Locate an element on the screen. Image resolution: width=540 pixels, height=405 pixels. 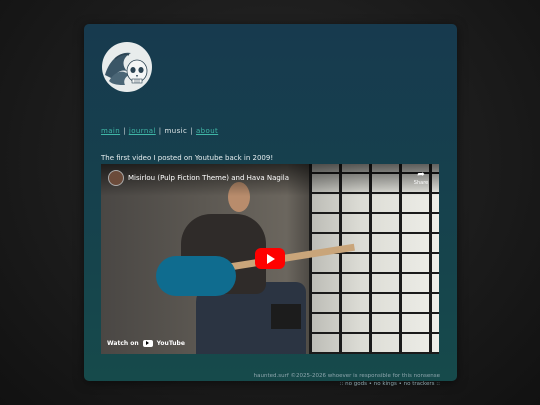
share-button: ➦ Share is located at coordinates (421, 178).